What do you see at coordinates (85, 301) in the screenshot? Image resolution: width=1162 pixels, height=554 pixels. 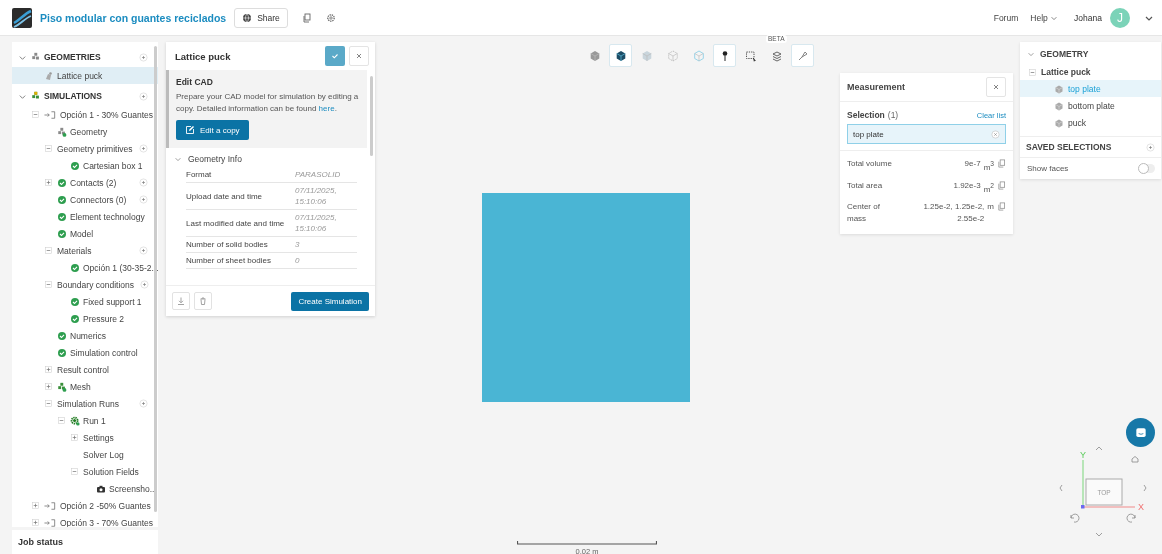 I see `tree-item: Fixed support 1` at bounding box center [85, 301].